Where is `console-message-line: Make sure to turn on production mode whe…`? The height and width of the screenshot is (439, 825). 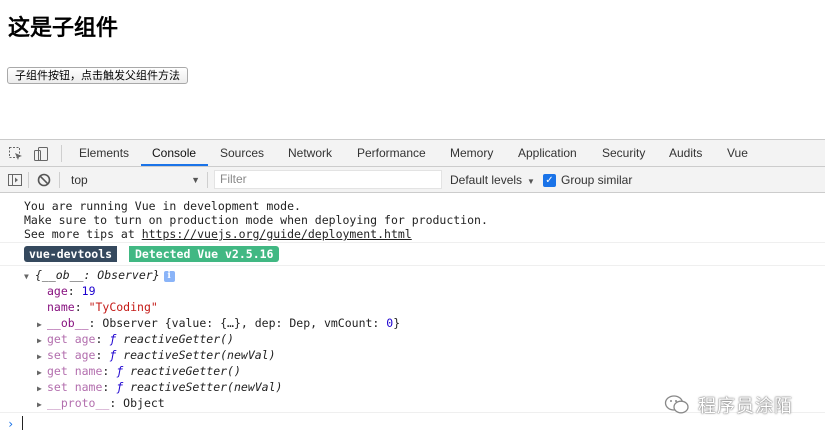
console-message-line: Make sure to turn on production mode whe… is located at coordinates (256, 220).